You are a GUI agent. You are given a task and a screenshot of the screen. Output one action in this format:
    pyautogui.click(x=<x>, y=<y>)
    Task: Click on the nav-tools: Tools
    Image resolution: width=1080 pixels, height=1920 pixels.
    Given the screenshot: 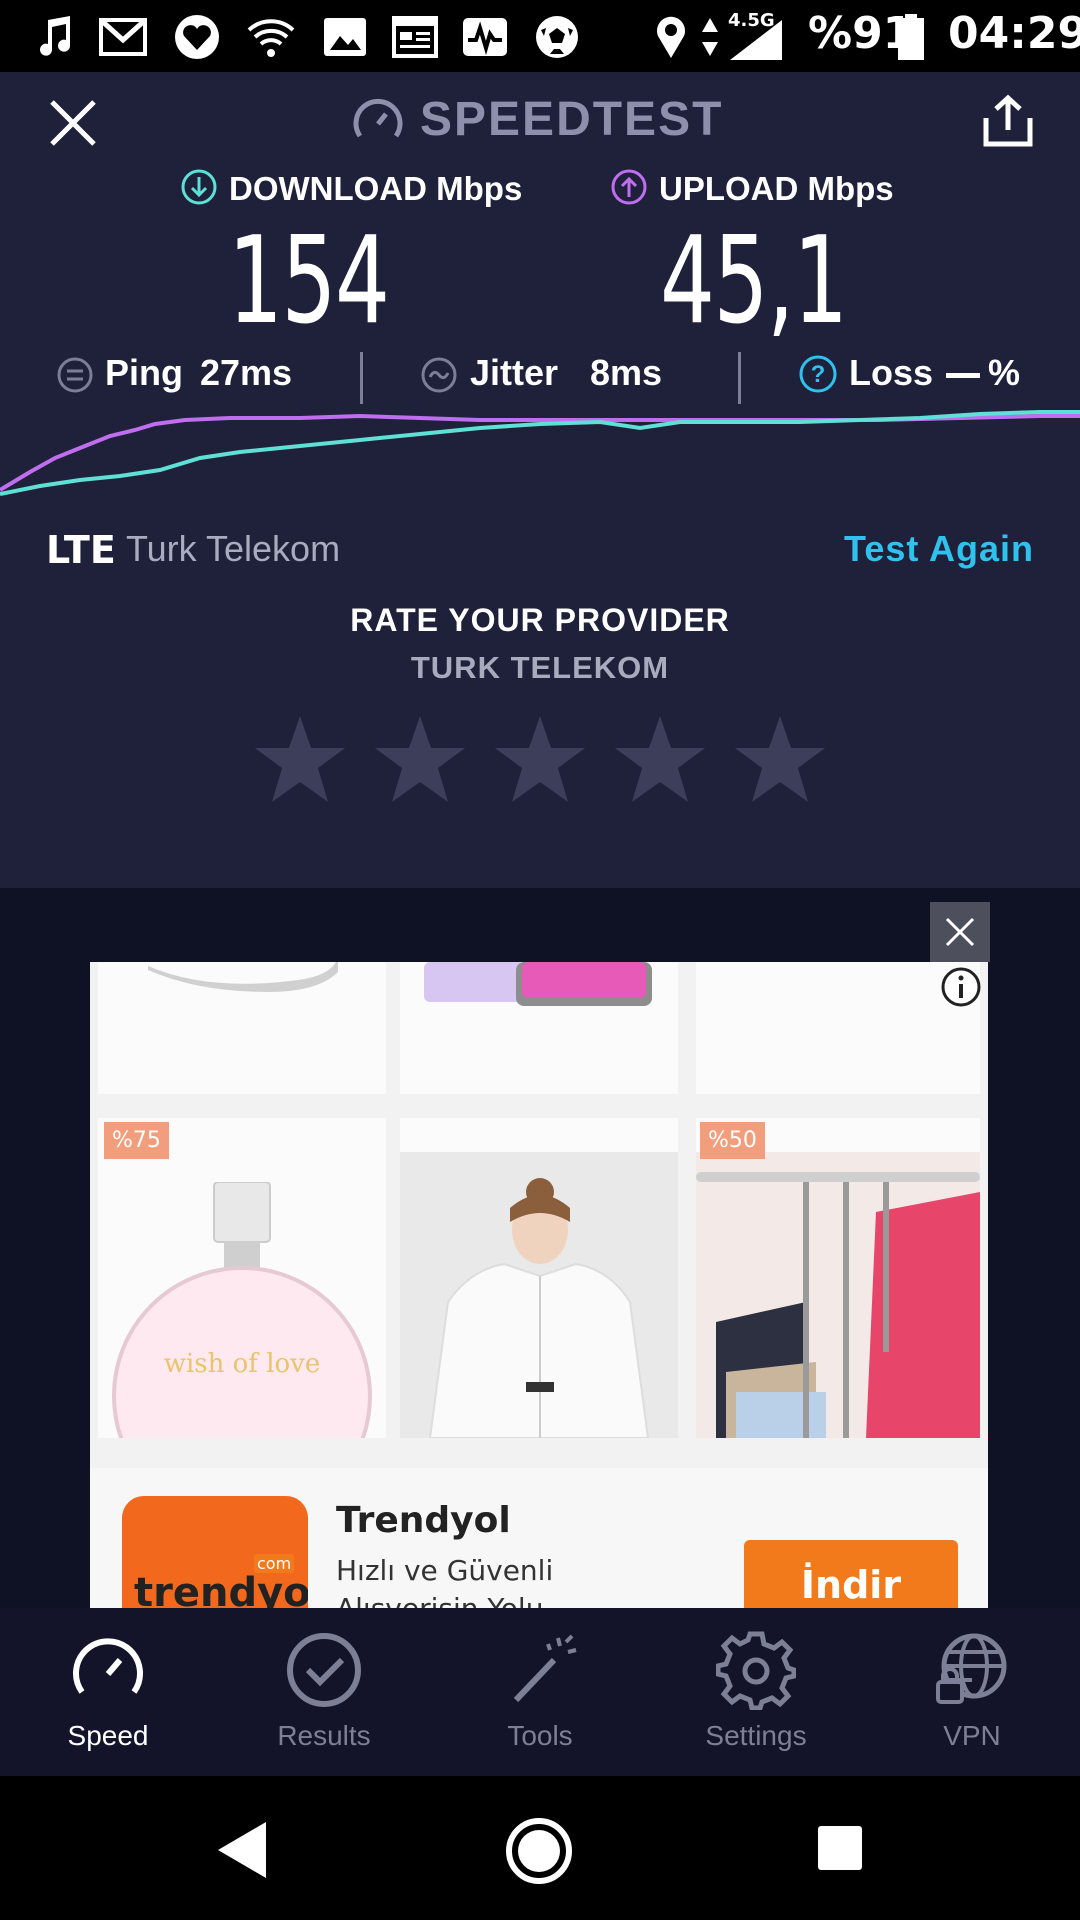 What is the action you would take?
    pyautogui.click(x=540, y=1692)
    